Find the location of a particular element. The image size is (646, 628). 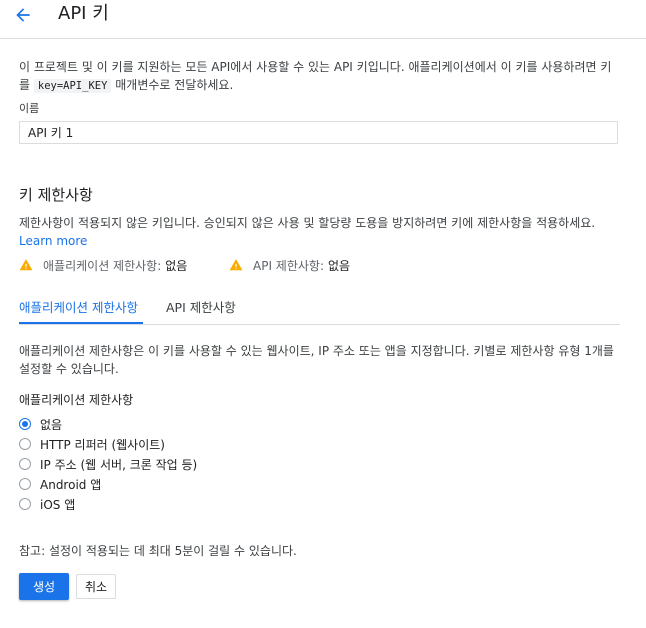

app-restriction-warning: 애플리케이션 제한사항: 없음 is located at coordinates (103, 265).